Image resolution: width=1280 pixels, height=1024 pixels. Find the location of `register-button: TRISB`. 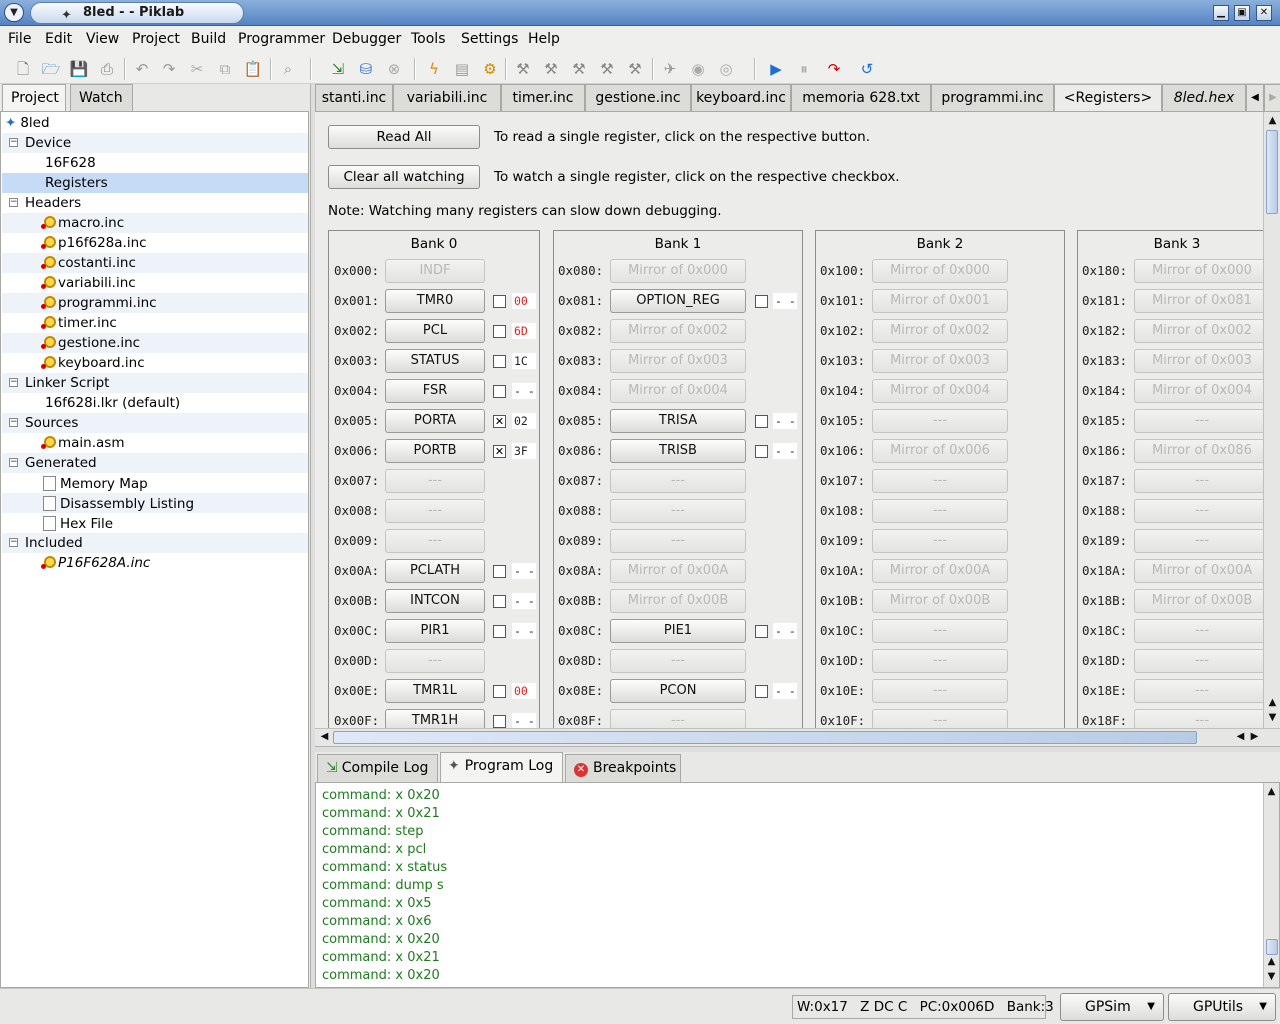

register-button: TRISB is located at coordinates (678, 451).